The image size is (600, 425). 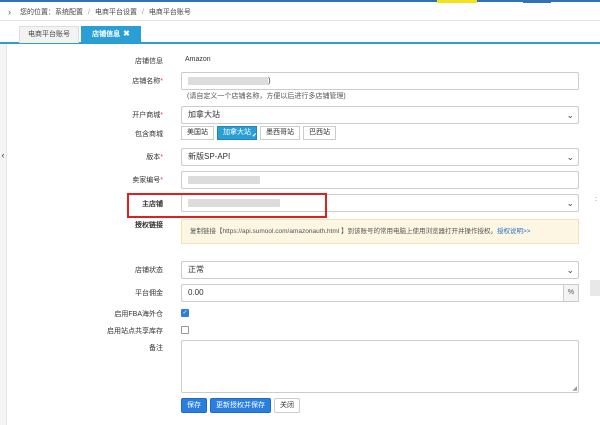 I want to click on store-name-value: ), so click(x=269, y=80).